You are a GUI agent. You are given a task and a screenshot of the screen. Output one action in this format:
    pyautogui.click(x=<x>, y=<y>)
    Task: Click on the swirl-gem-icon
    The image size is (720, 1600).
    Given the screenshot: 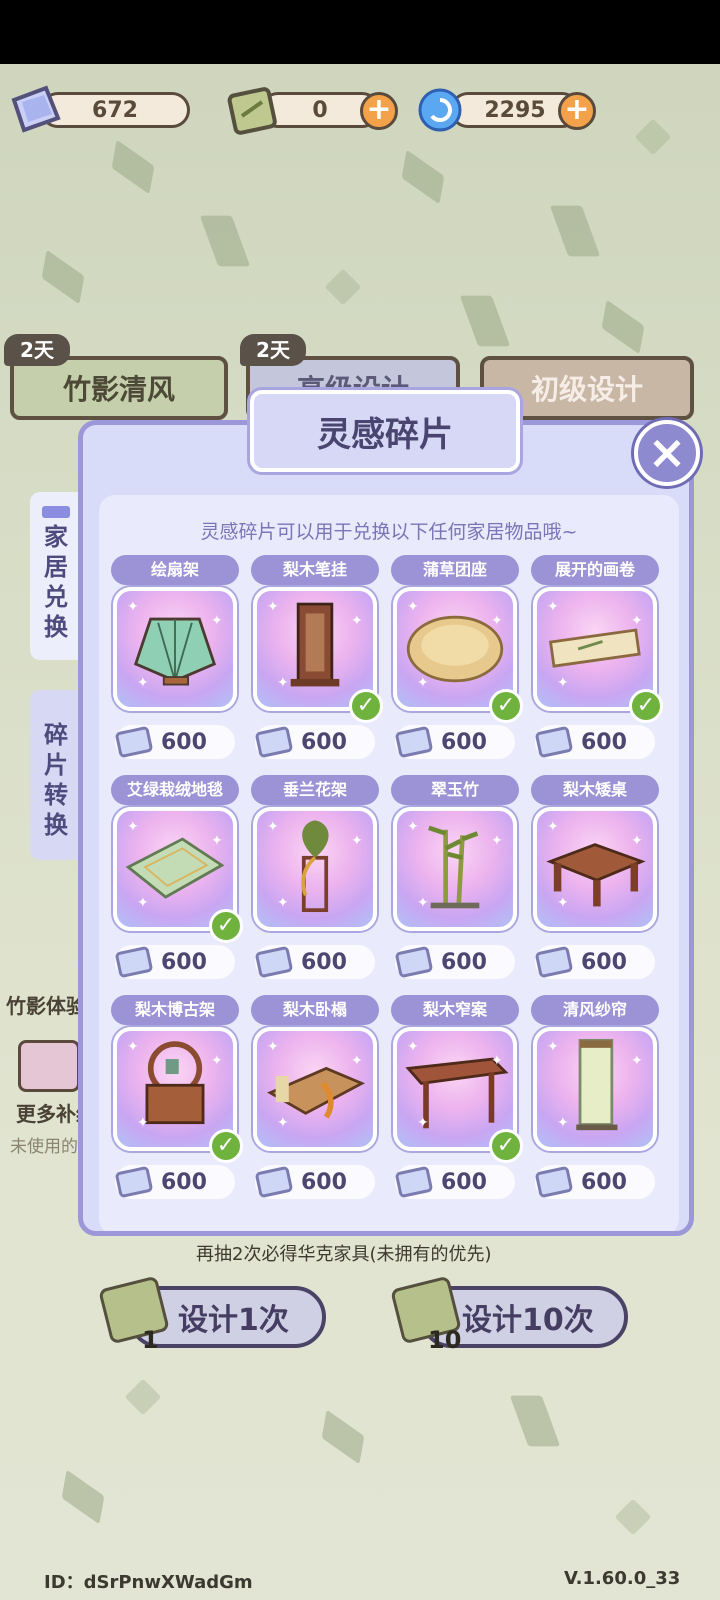 What is the action you would take?
    pyautogui.click(x=440, y=110)
    